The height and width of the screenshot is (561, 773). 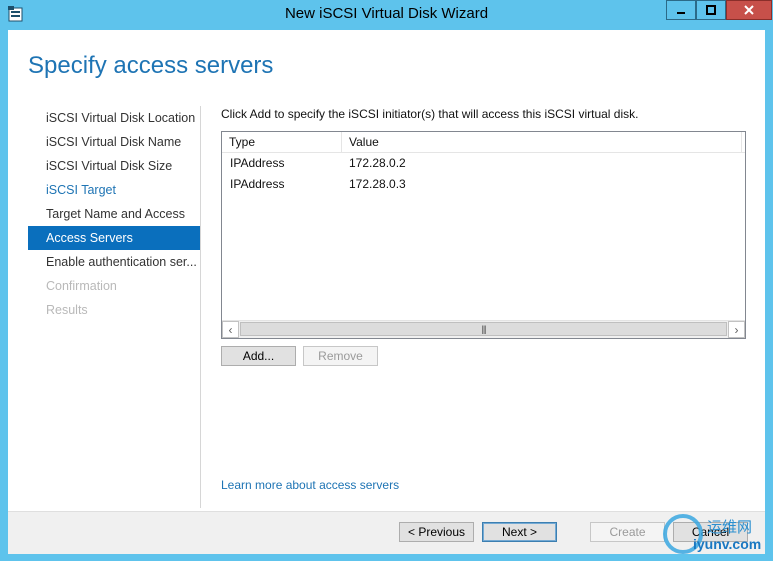 I want to click on maximize-icon, so click(x=711, y=10).